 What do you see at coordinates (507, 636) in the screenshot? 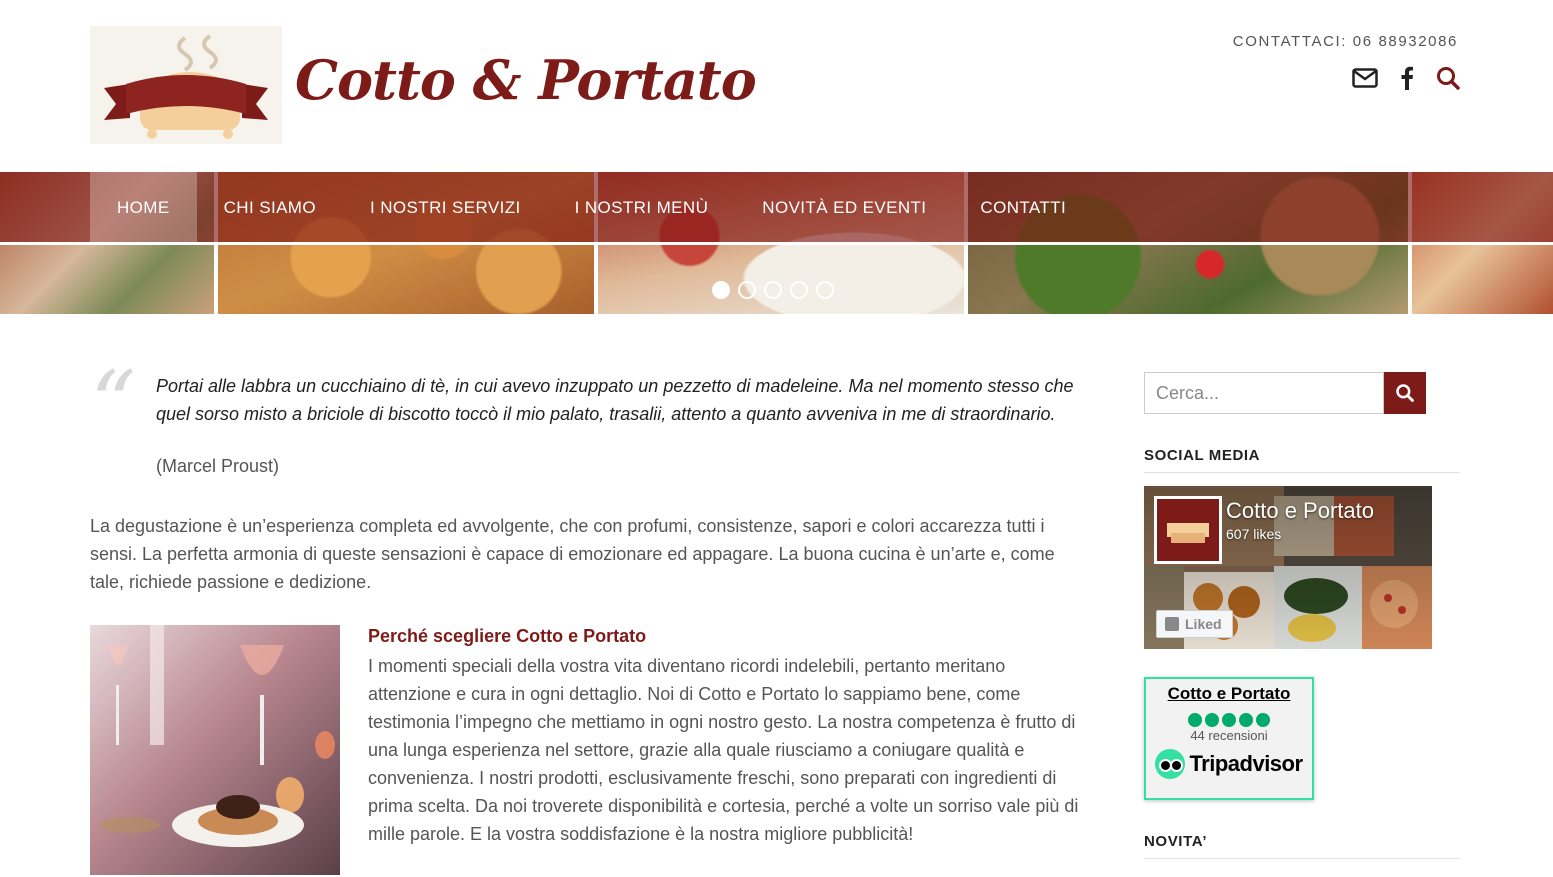
I see `why-title: Perché scegliere Cotto e Portato` at bounding box center [507, 636].